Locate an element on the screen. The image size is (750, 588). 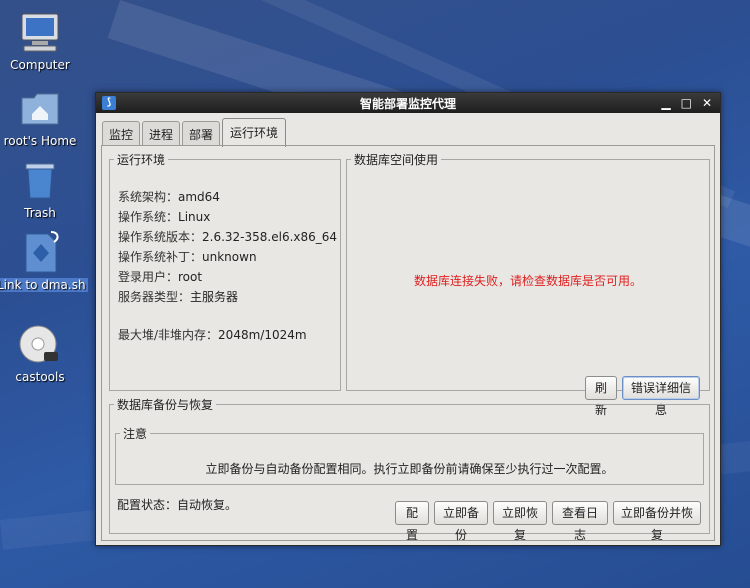
info-key: 最大堆/非堆内存： is located at coordinates (168, 335).